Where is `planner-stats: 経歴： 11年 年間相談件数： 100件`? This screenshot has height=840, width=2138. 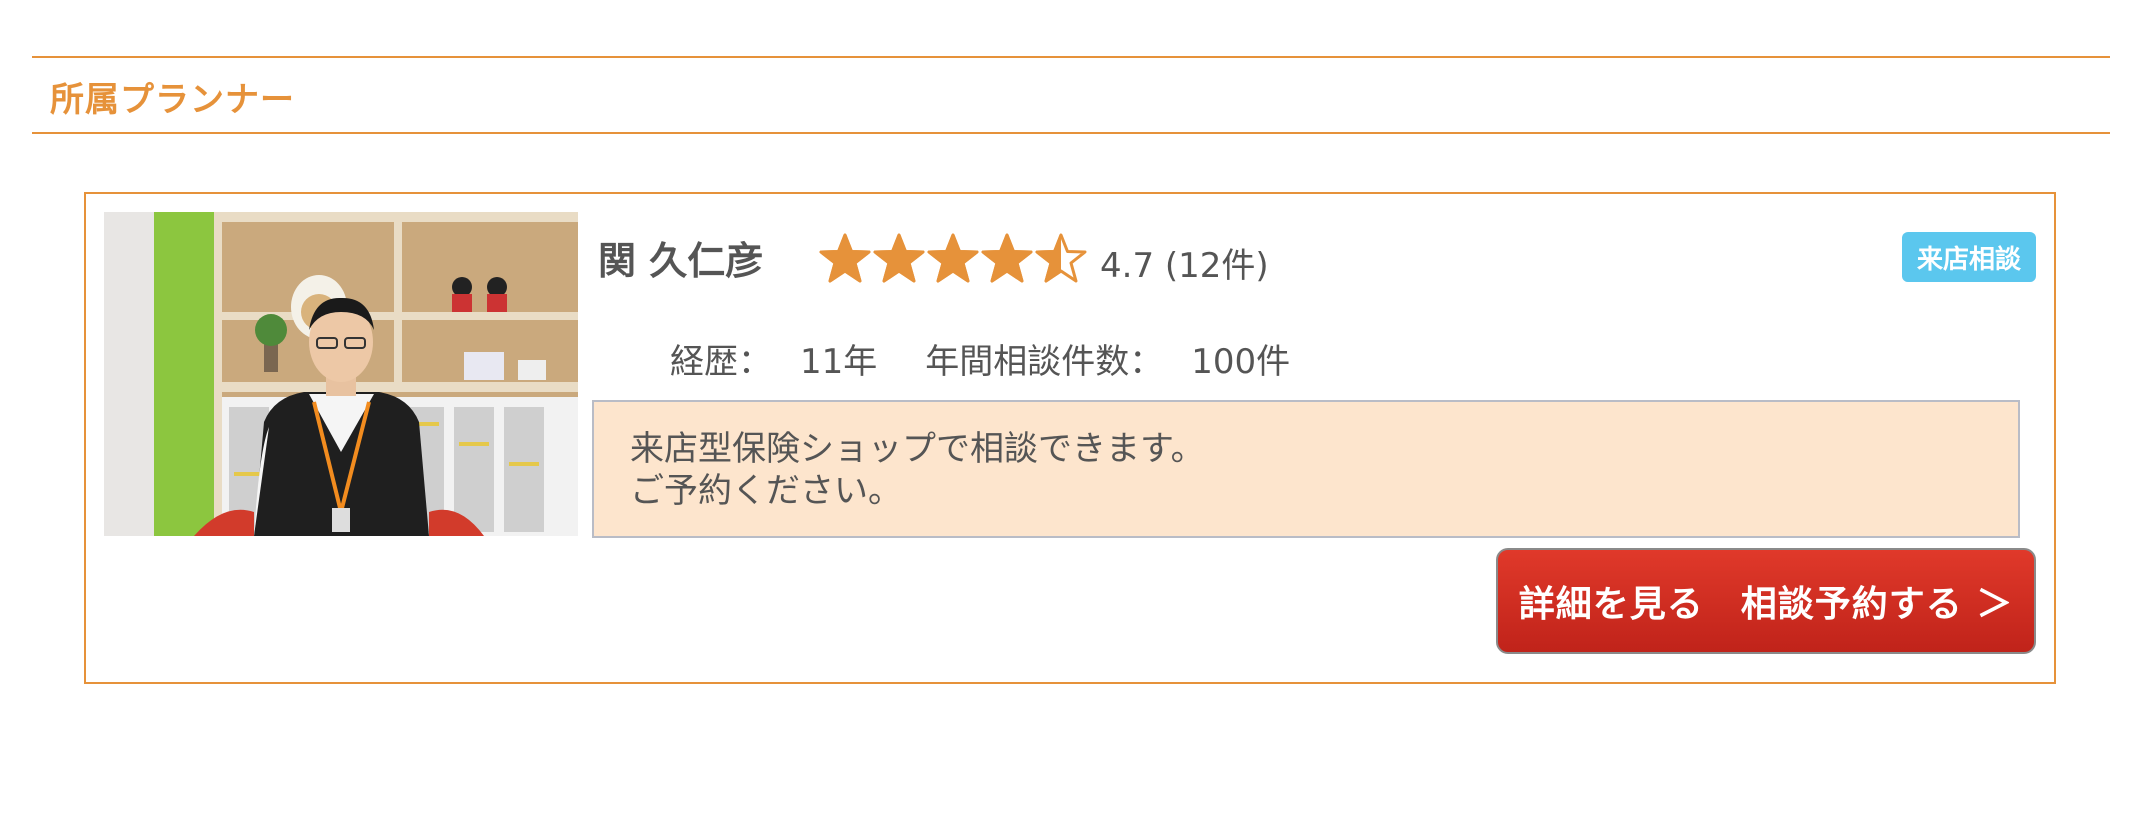 planner-stats: 経歴： 11年 年間相談件数： 100件 is located at coordinates (980, 358).